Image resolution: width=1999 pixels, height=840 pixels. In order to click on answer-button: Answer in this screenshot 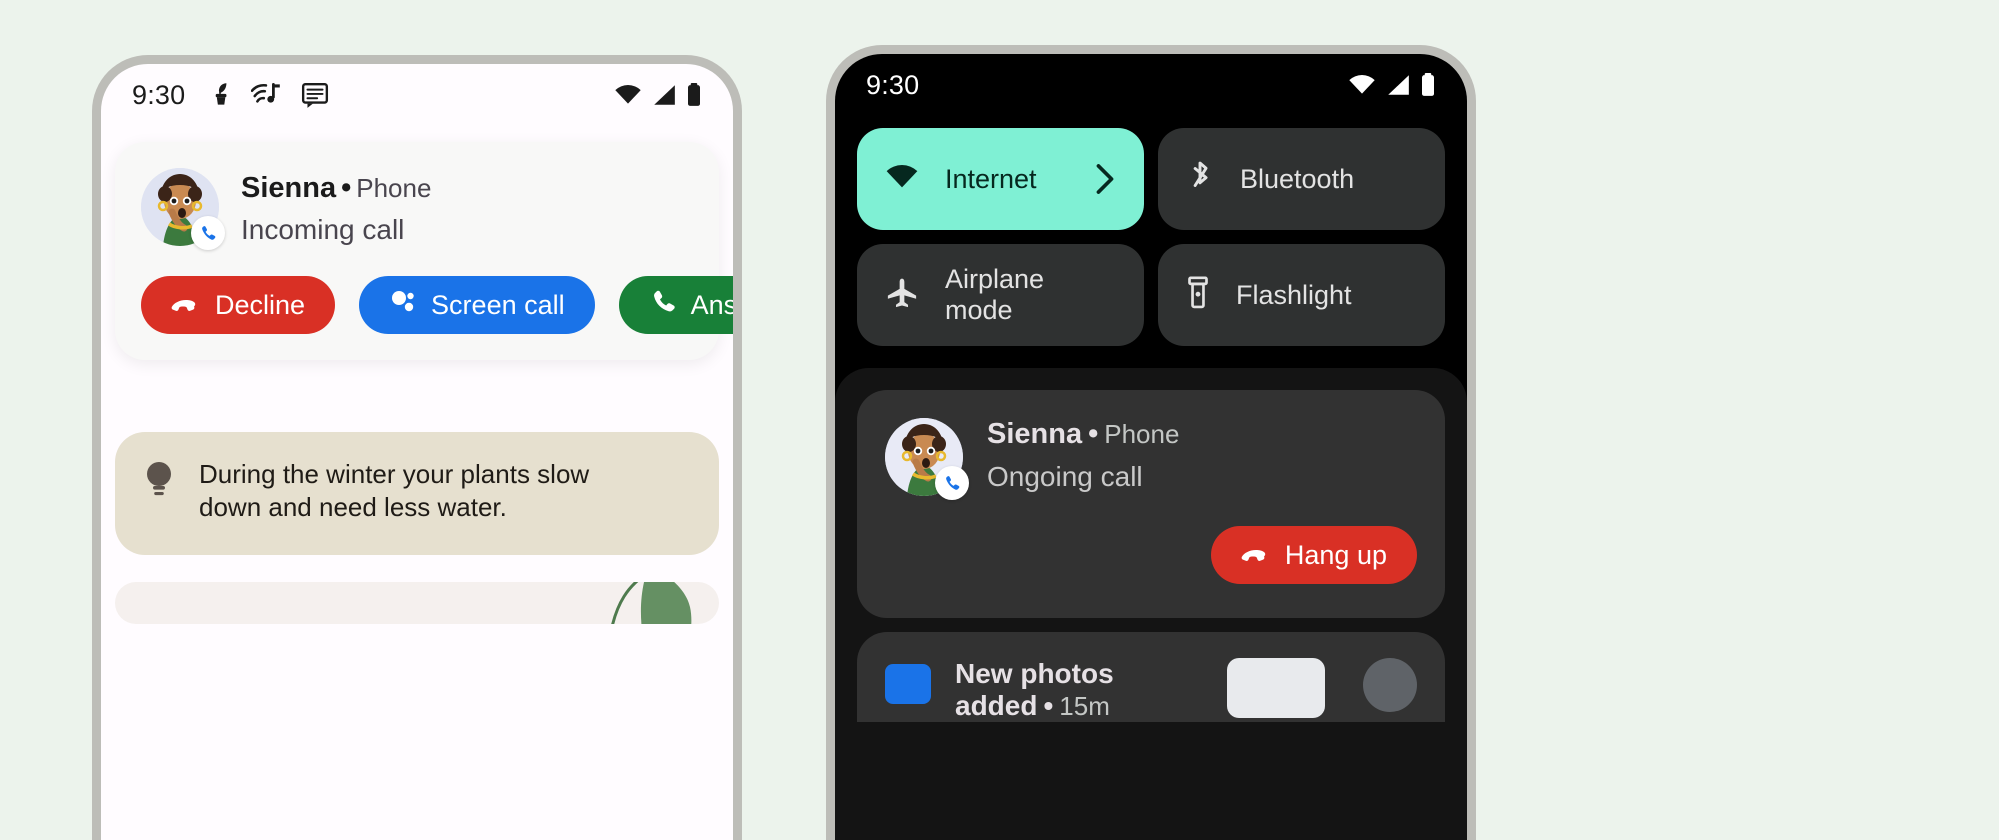, I will do `click(675, 305)`.